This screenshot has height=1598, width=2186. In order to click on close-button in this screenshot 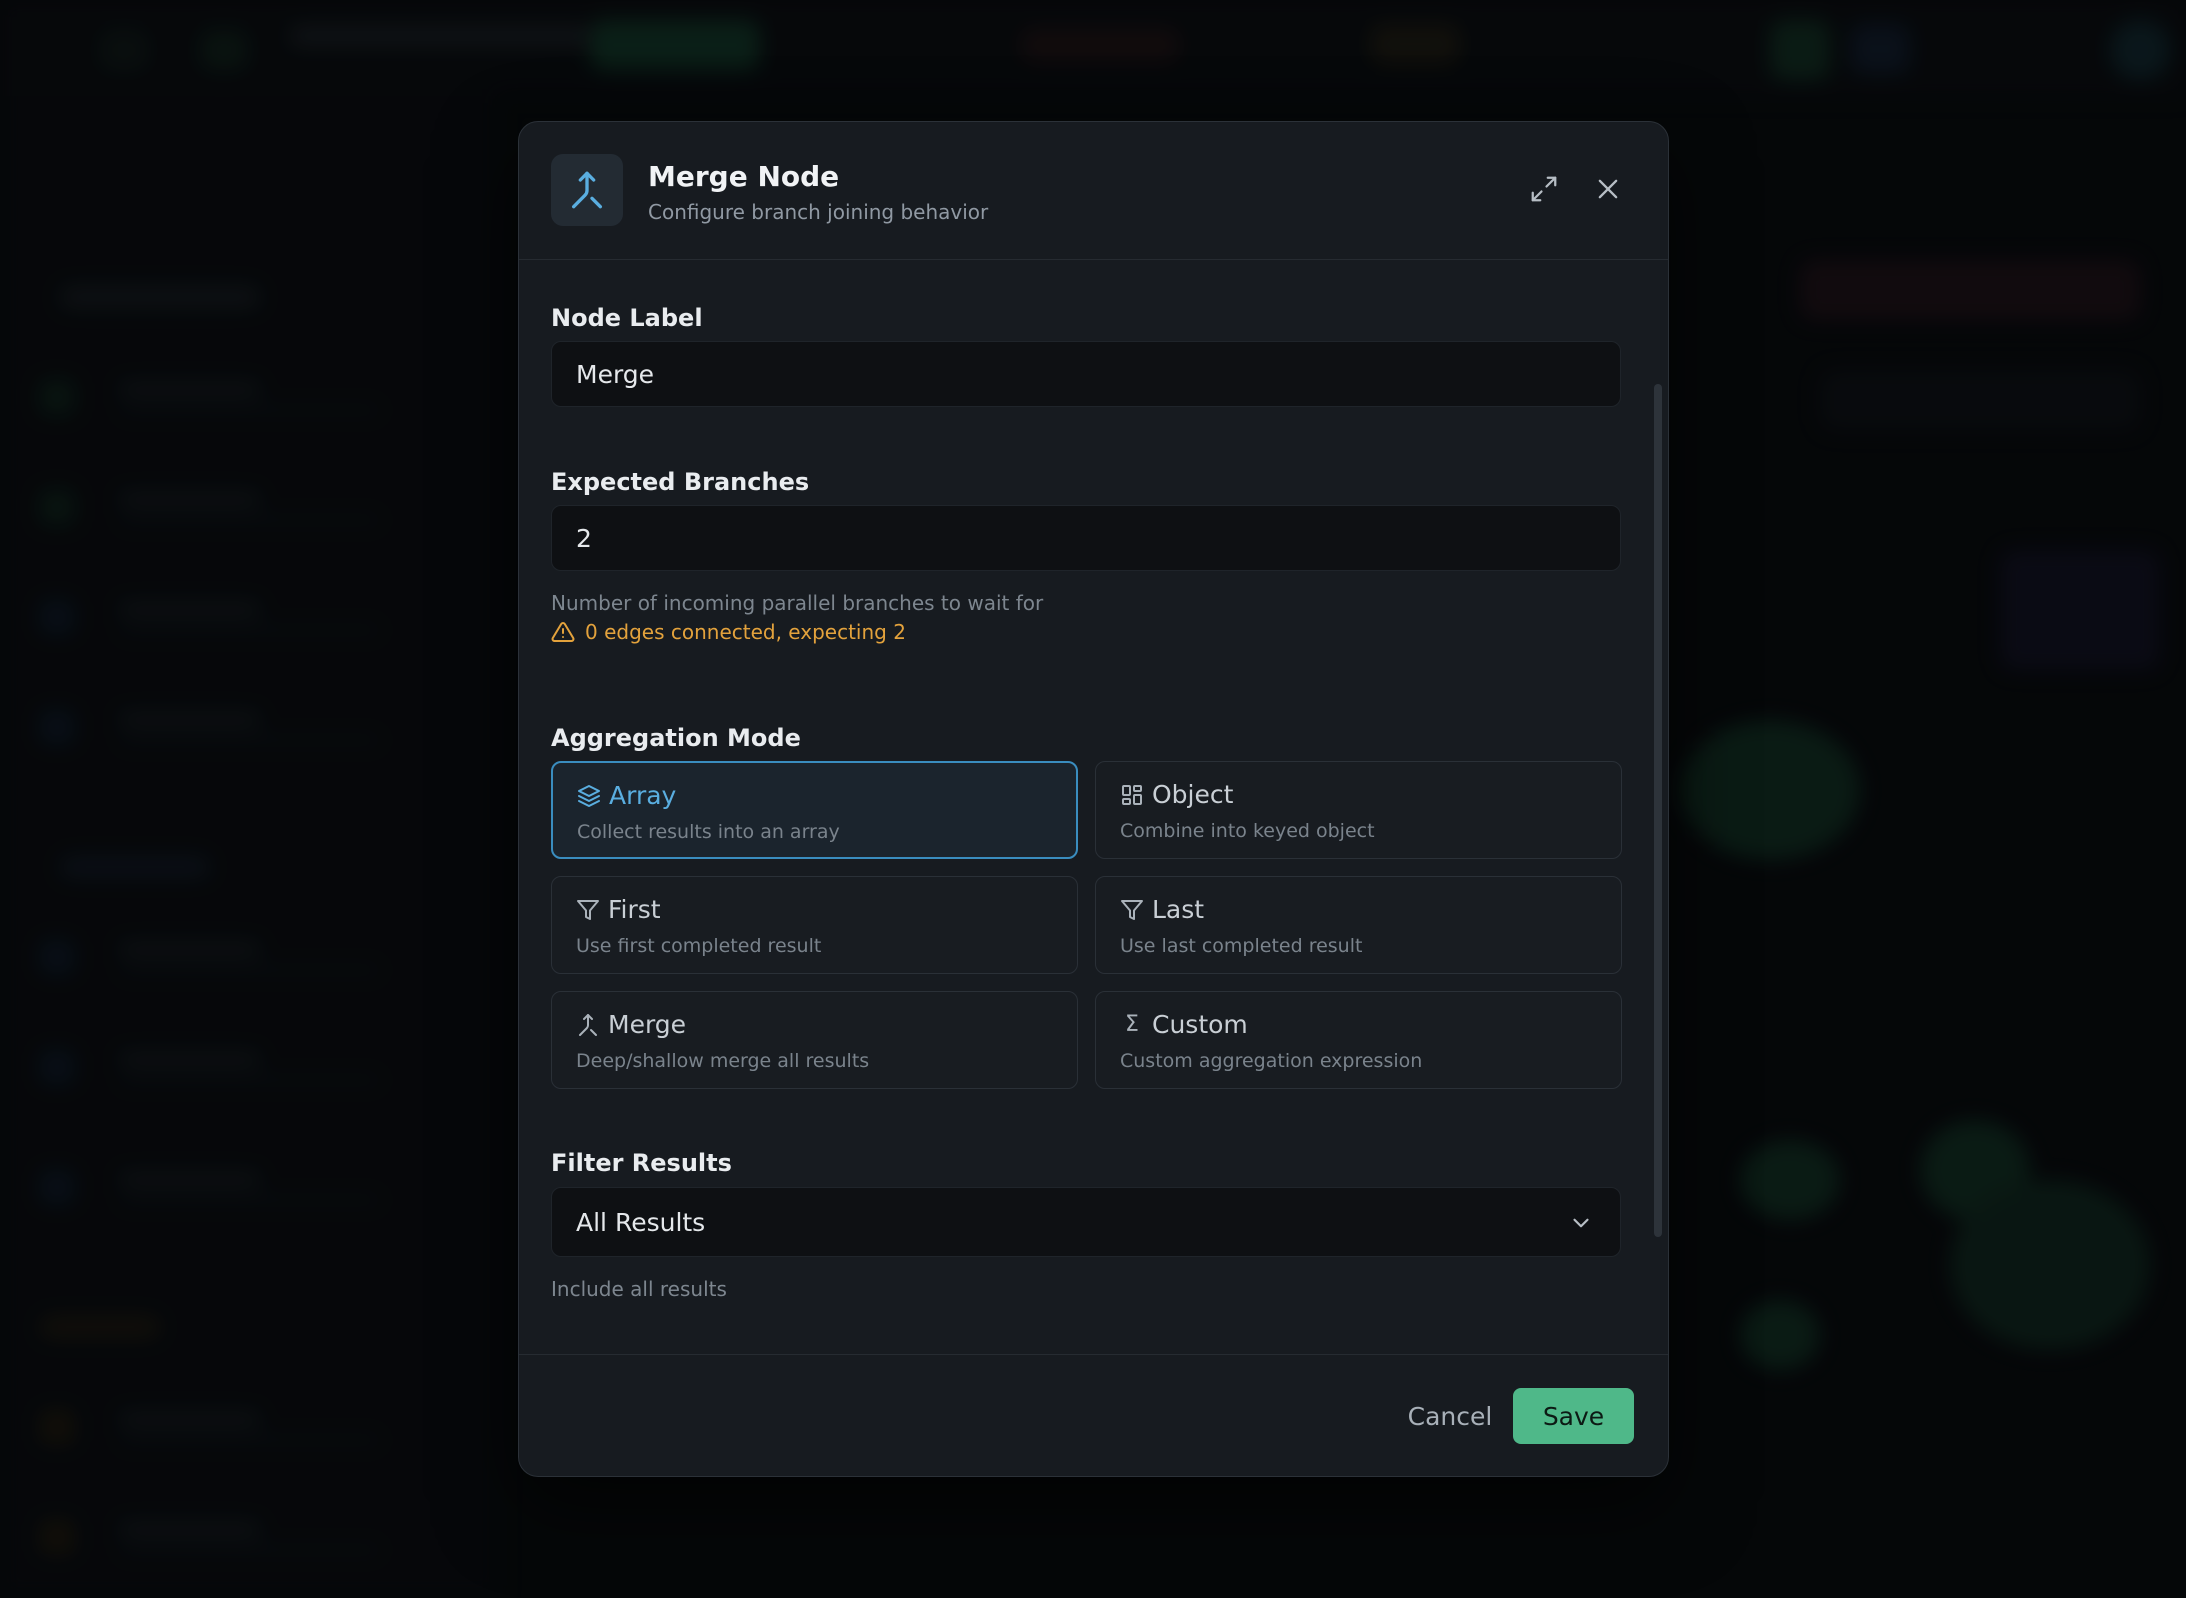, I will do `click(1608, 189)`.